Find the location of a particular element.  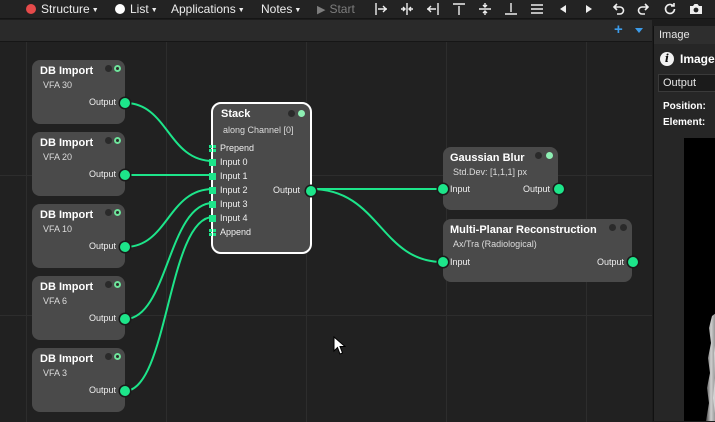

start-button: ▶ Start is located at coordinates (336, 9).